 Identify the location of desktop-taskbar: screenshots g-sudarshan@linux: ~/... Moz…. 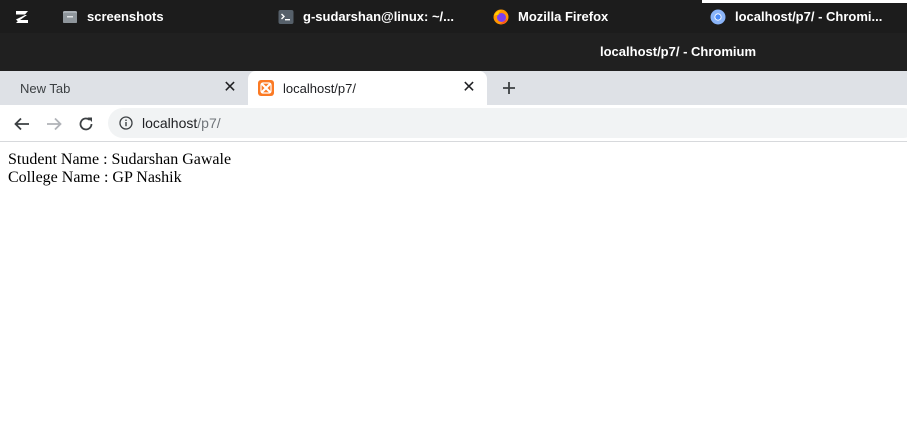
(453, 16).